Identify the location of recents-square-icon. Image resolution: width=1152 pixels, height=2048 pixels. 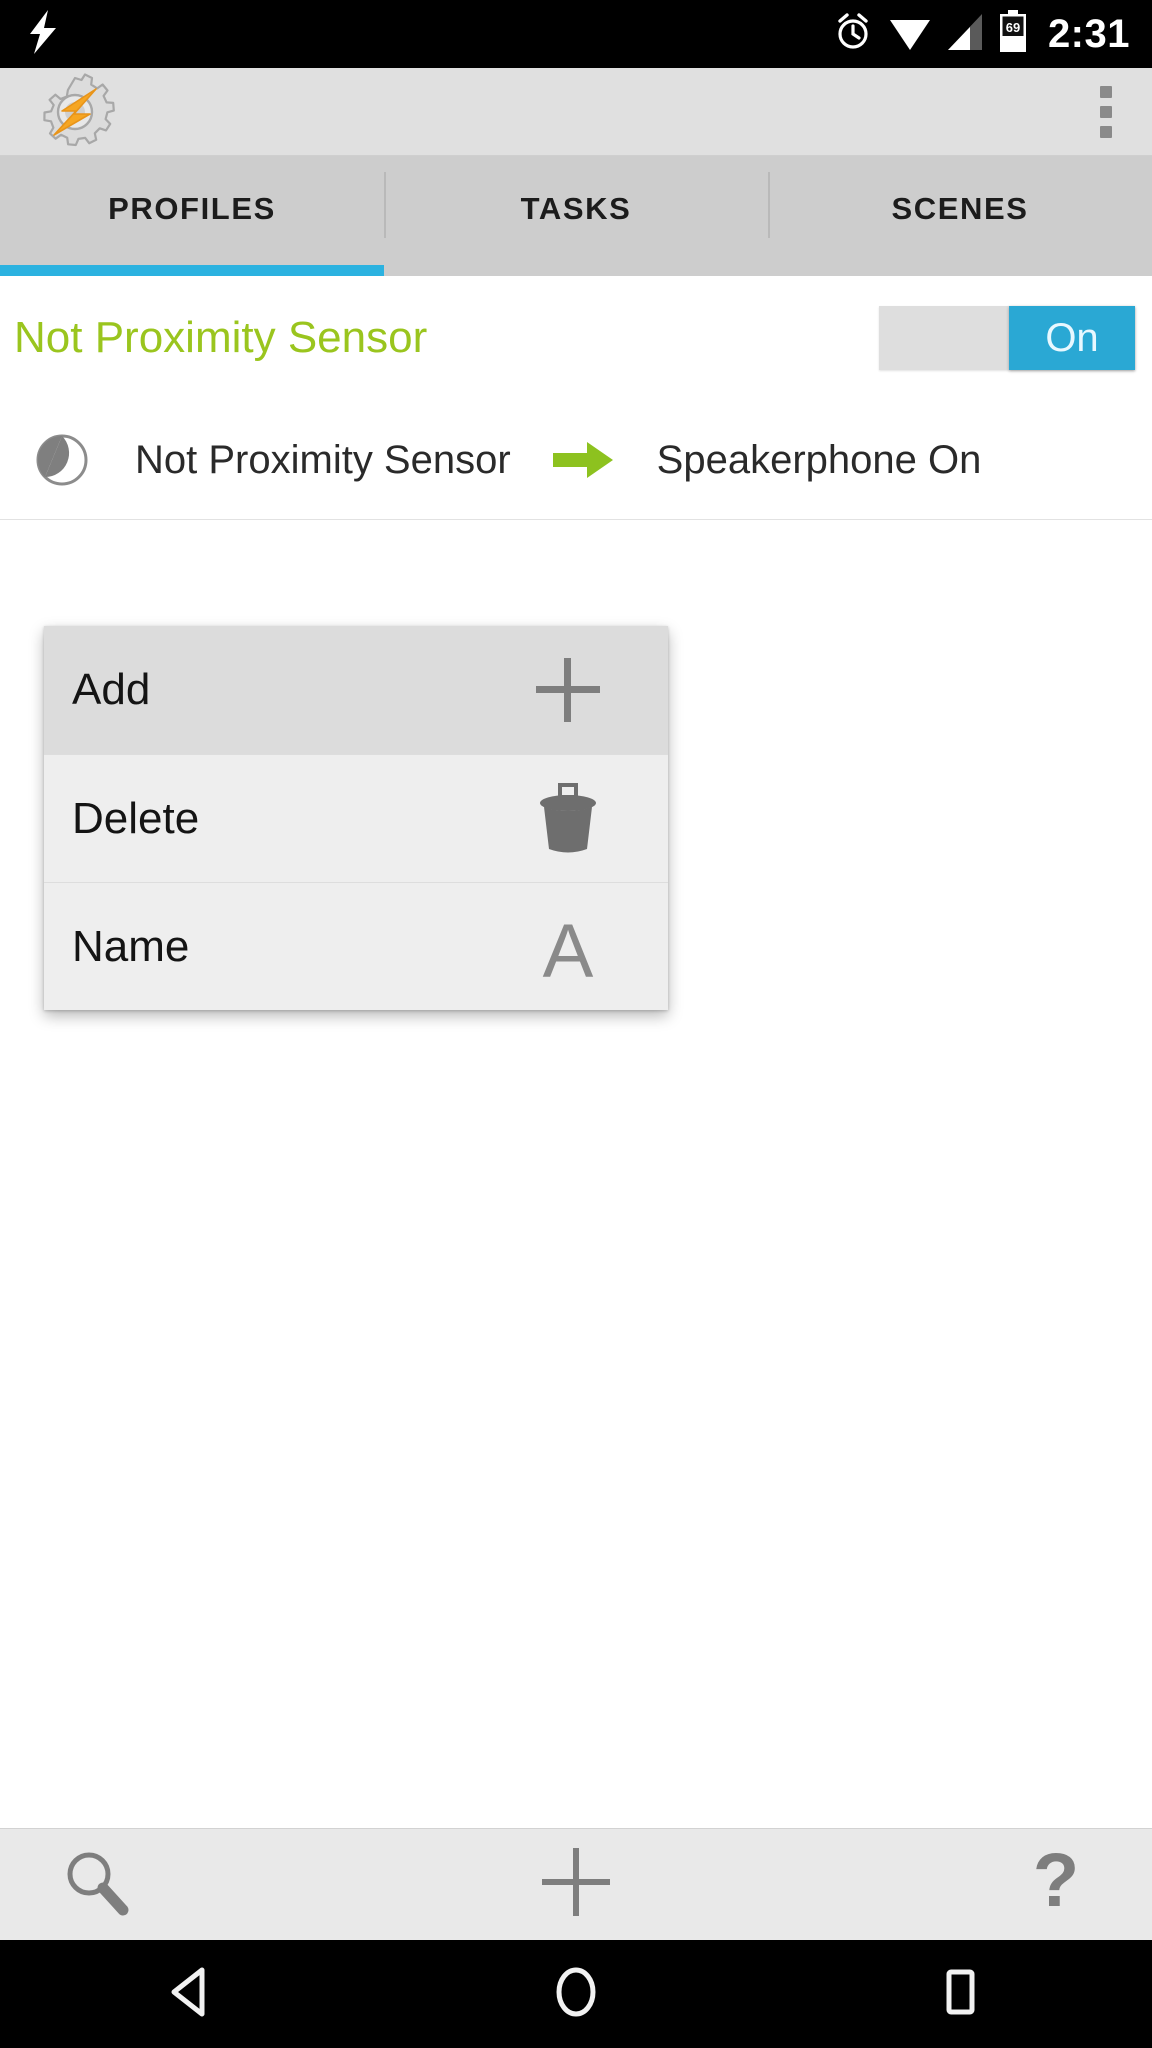
(960, 1994).